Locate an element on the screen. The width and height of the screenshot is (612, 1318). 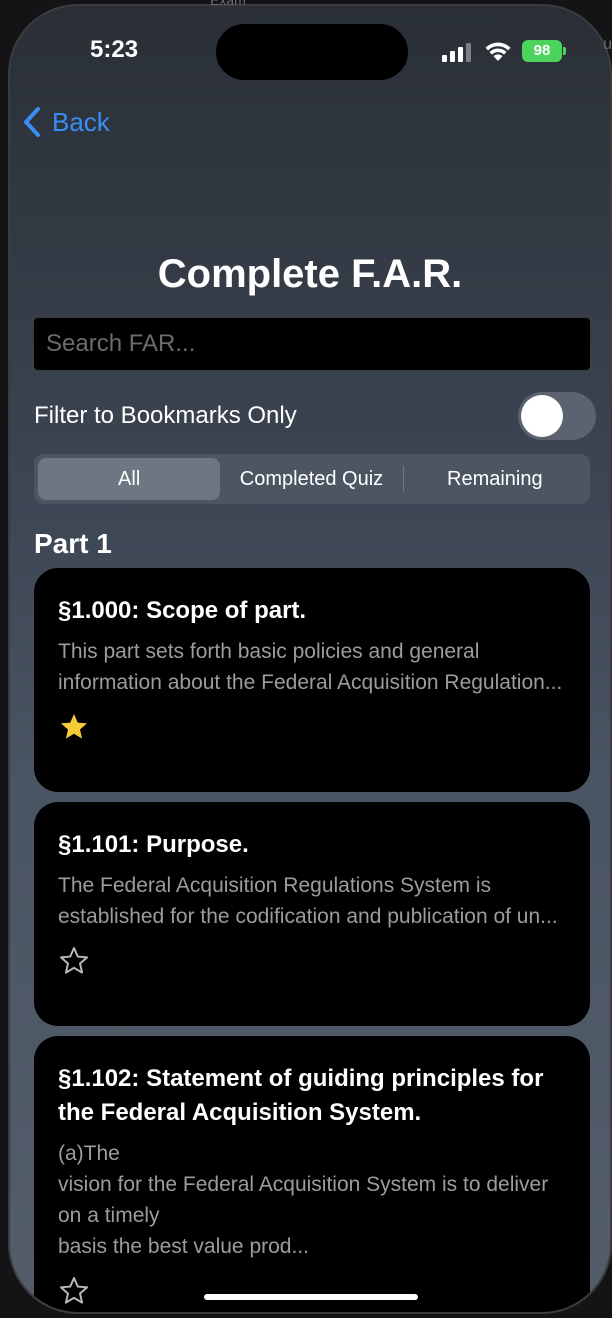
segment-all: All is located at coordinates (129, 479).